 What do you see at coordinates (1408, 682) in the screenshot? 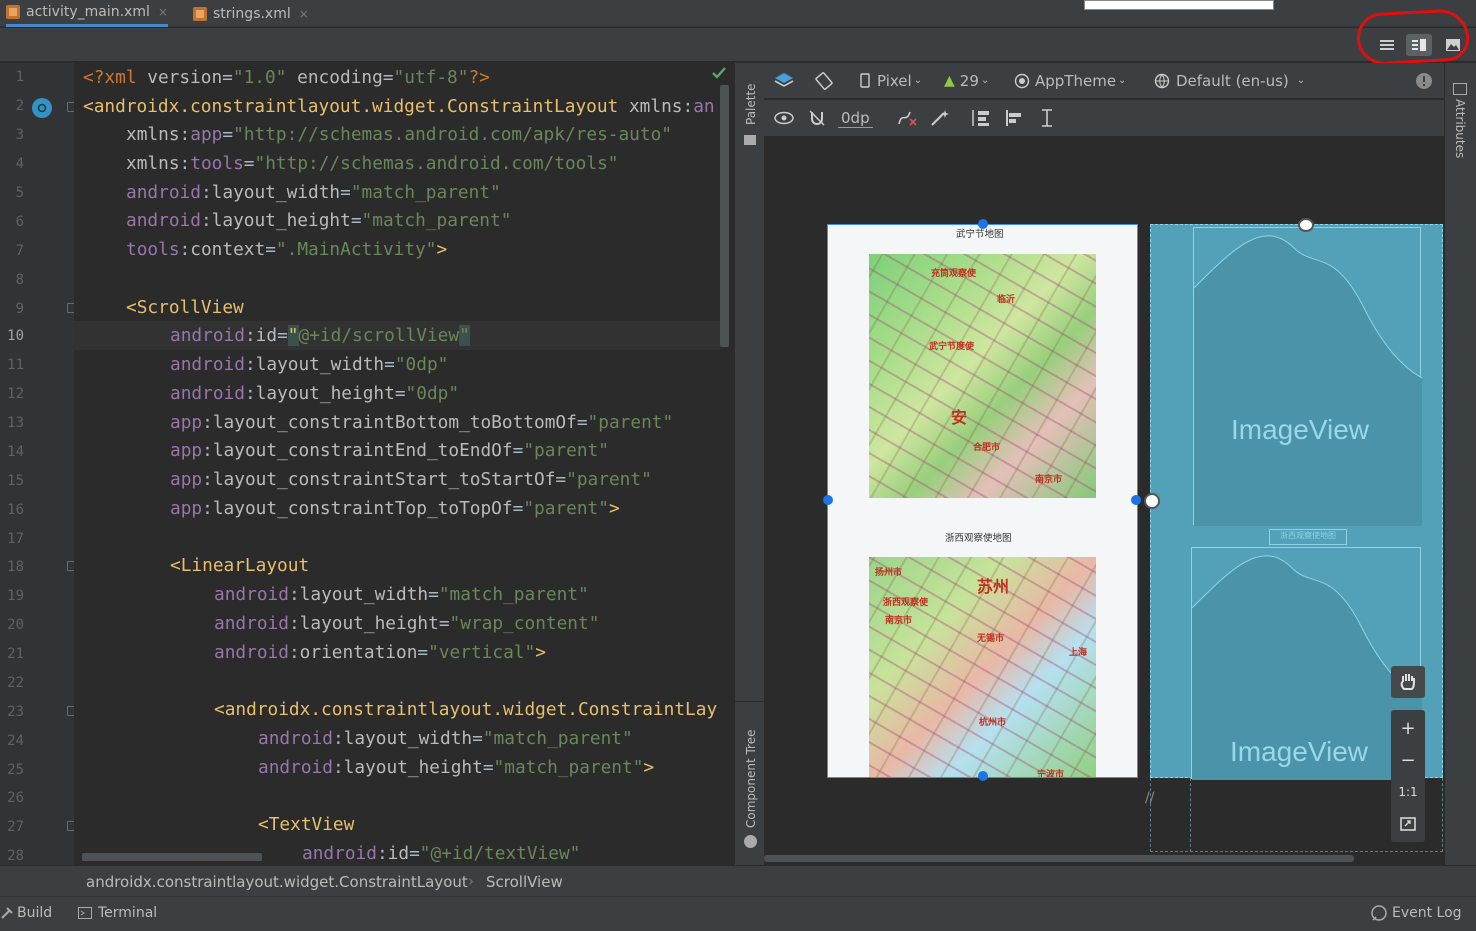
I see `pan-button` at bounding box center [1408, 682].